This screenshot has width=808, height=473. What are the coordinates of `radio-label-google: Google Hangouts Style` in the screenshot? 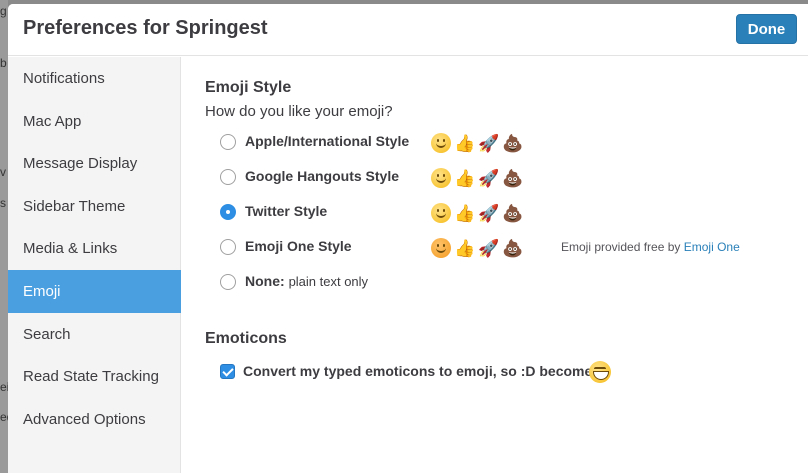 It's located at (322, 176).